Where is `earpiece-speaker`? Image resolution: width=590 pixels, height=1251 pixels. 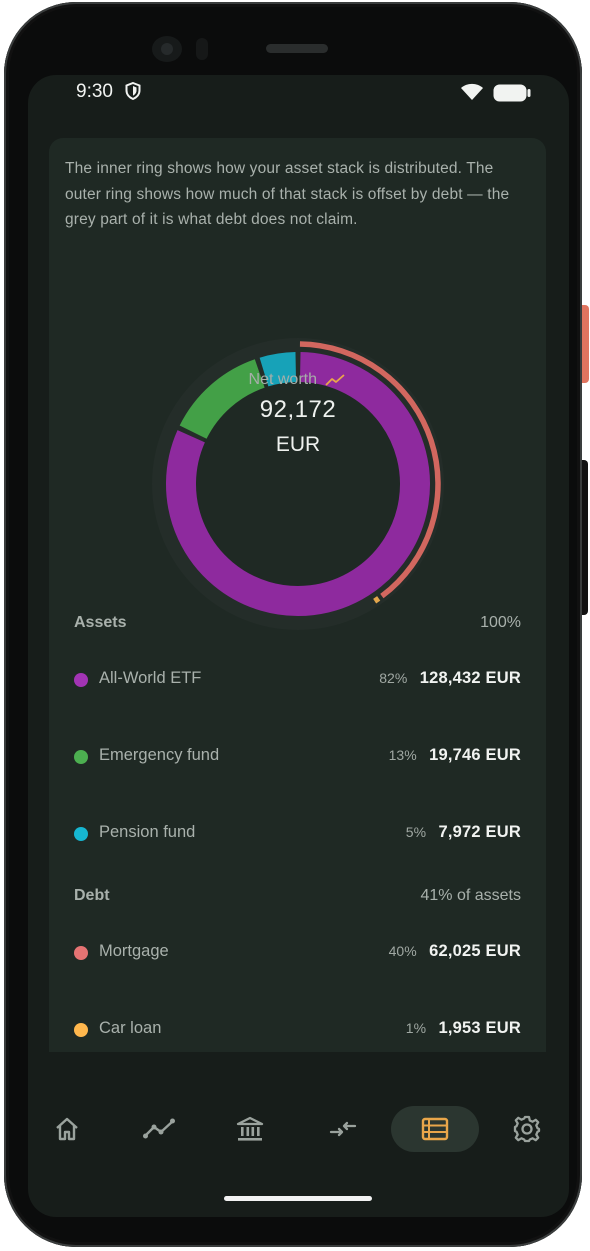
earpiece-speaker is located at coordinates (297, 48).